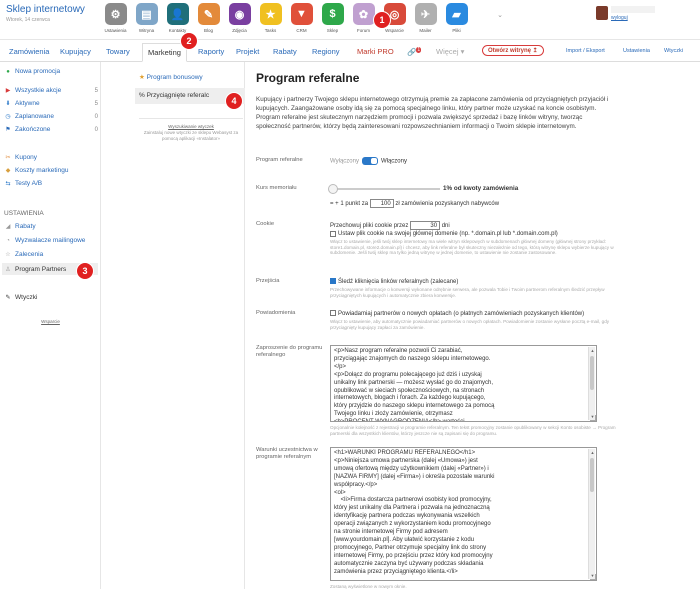 The width and height of the screenshot is (700, 590). What do you see at coordinates (115, 17) in the screenshot?
I see `app-gear: ⚙ Ustawienia` at bounding box center [115, 17].